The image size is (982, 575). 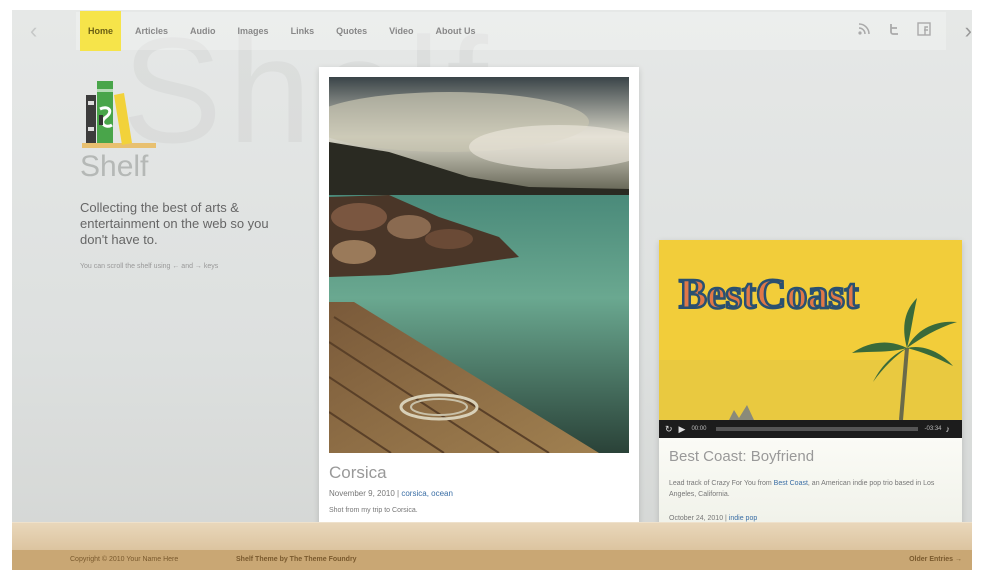 I want to click on audio-player: ↻ ▶ 00:00 -03:34 ♪, so click(x=810, y=429).